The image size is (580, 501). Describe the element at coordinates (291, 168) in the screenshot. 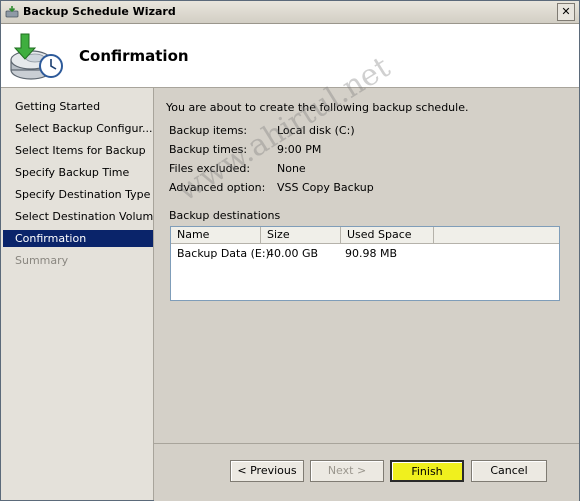

I see `detail-value-files-excluded: None` at that location.